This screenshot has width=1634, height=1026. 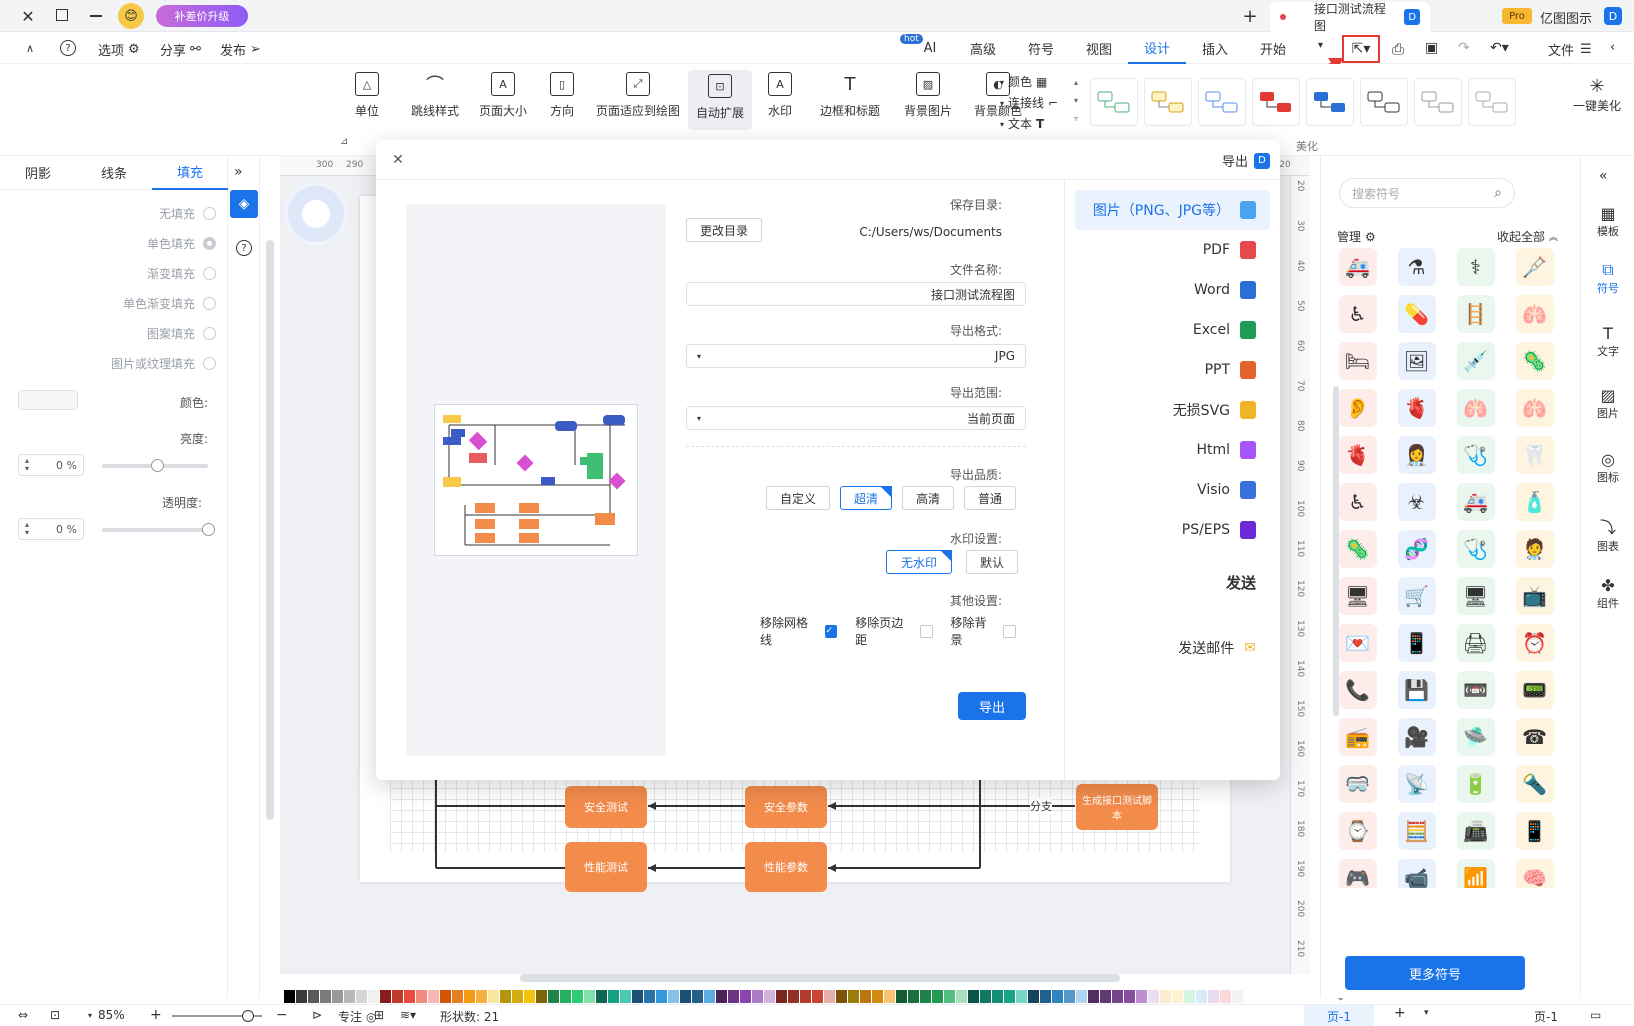 What do you see at coordinates (435, 100) in the screenshot?
I see `jump-style-button: ⌒ 跳线样式` at bounding box center [435, 100].